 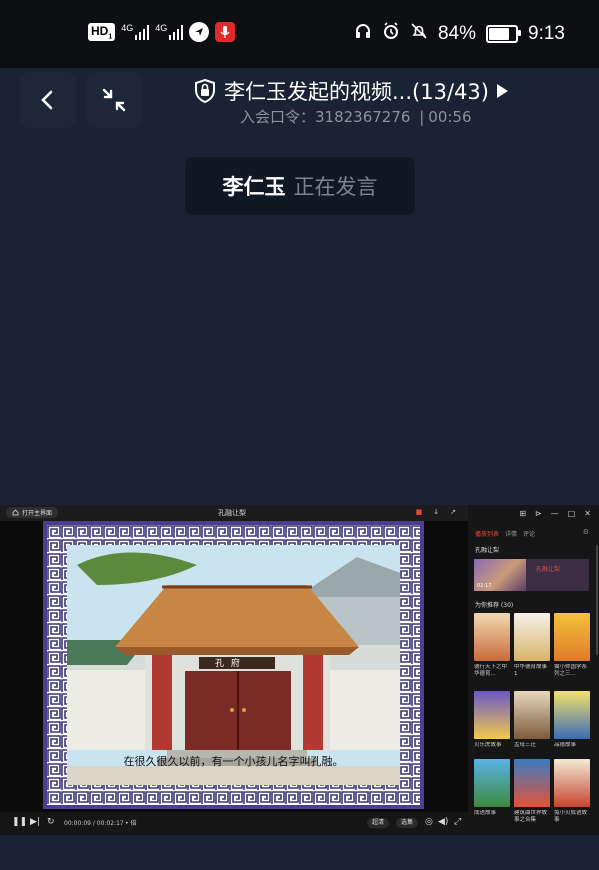 I want to click on pin-icon: ⊳, so click(x=538, y=513).